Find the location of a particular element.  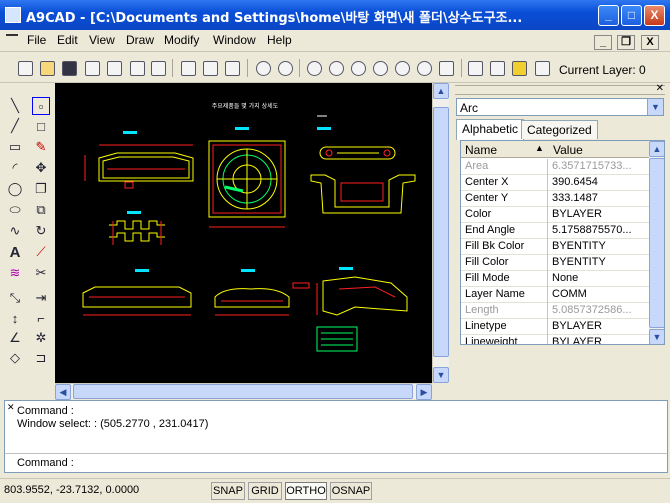

mirror-tool-icon: ⧉ is located at coordinates (41, 210).